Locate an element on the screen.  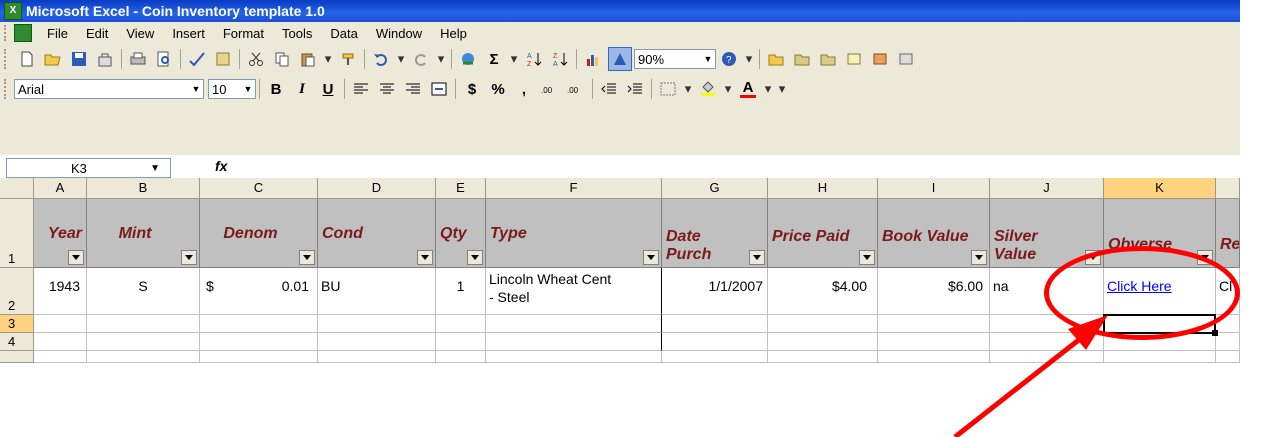
annotation-arrow-icon is located at coordinates (1030, 376).